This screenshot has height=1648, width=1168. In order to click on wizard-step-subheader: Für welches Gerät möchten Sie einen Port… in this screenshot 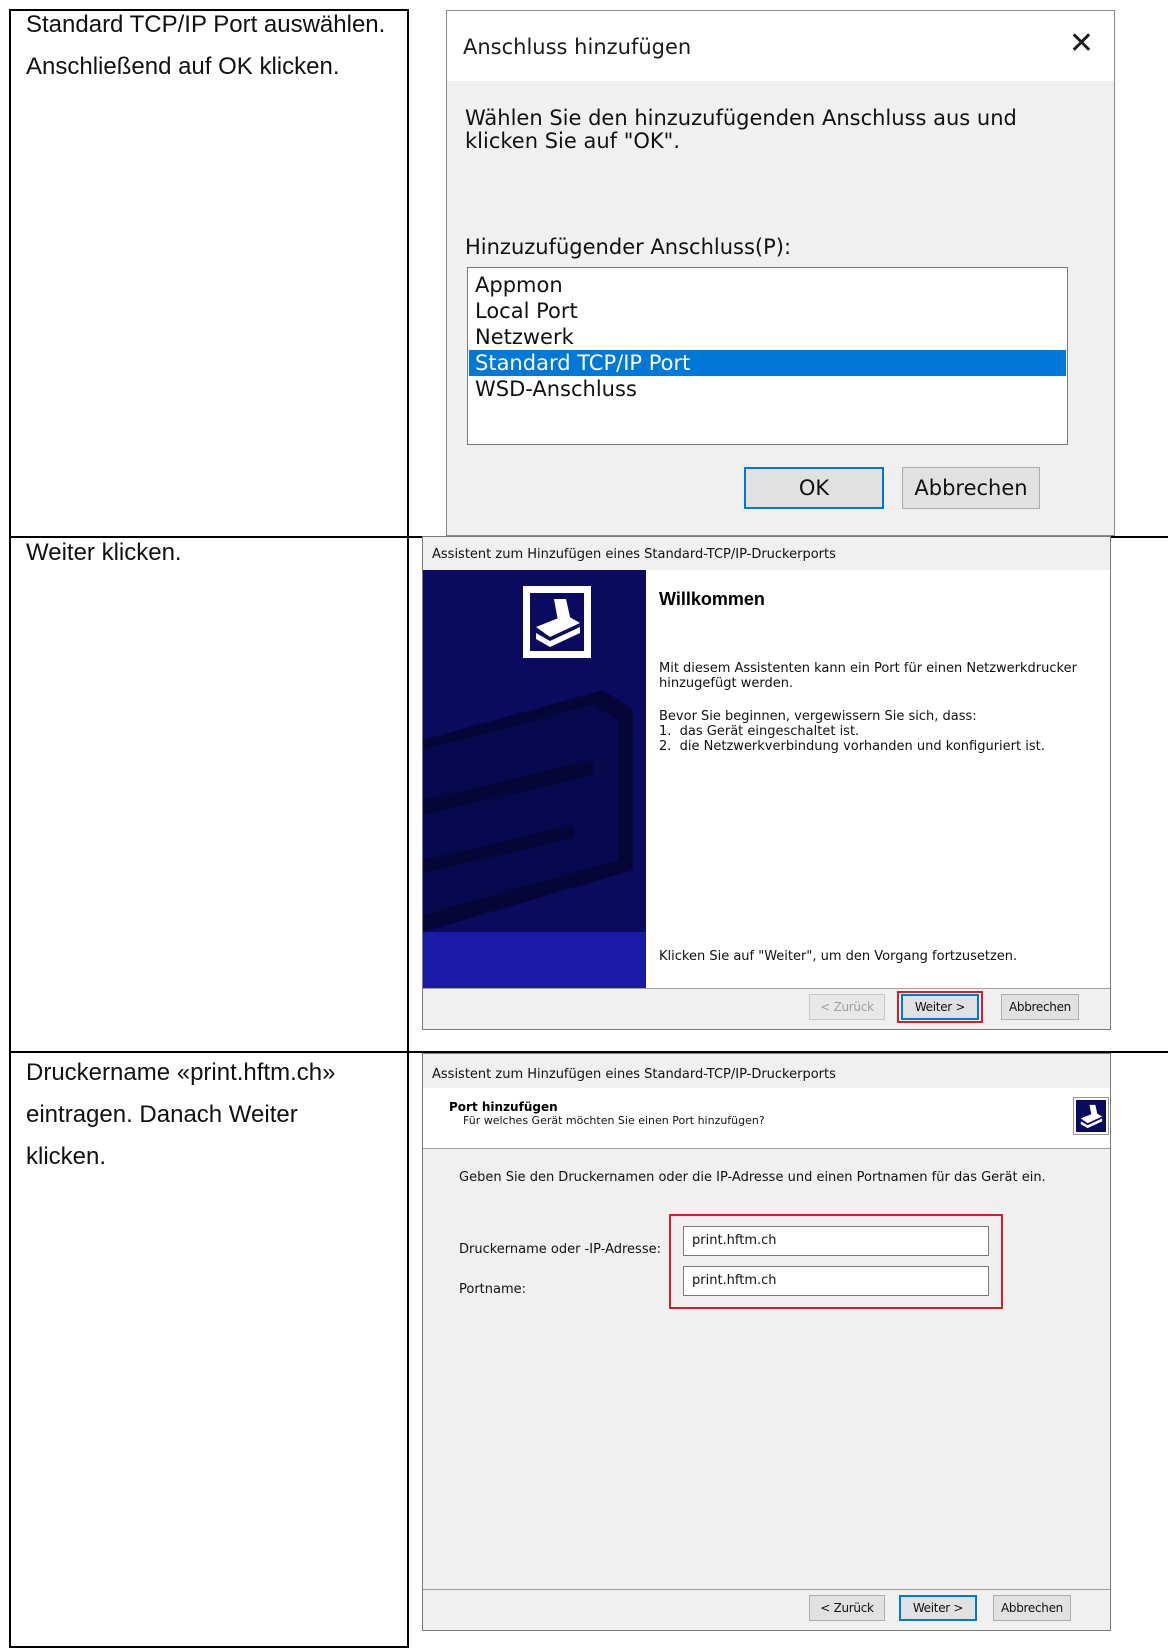, I will do `click(614, 1120)`.